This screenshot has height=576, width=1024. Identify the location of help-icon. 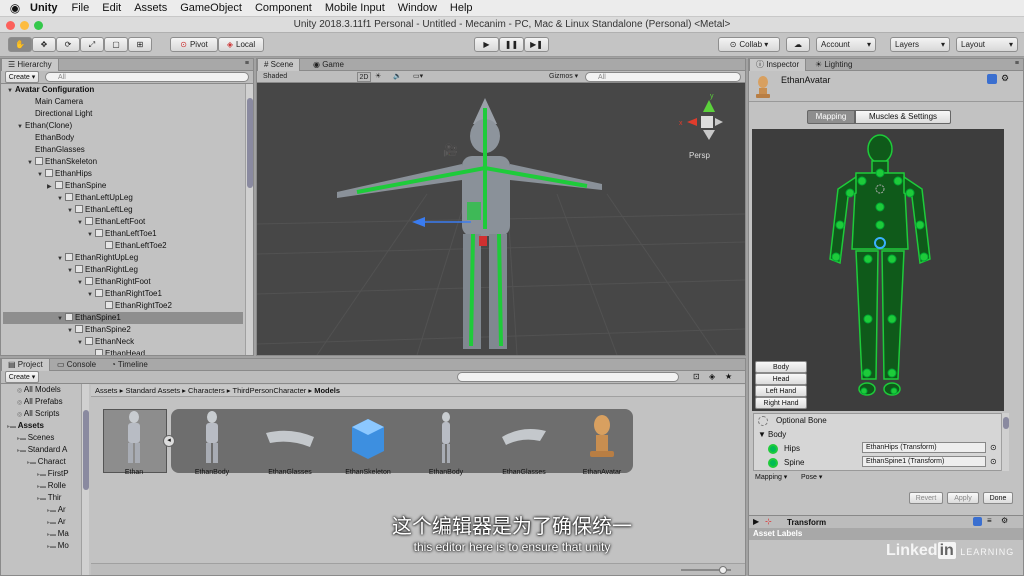
(992, 79).